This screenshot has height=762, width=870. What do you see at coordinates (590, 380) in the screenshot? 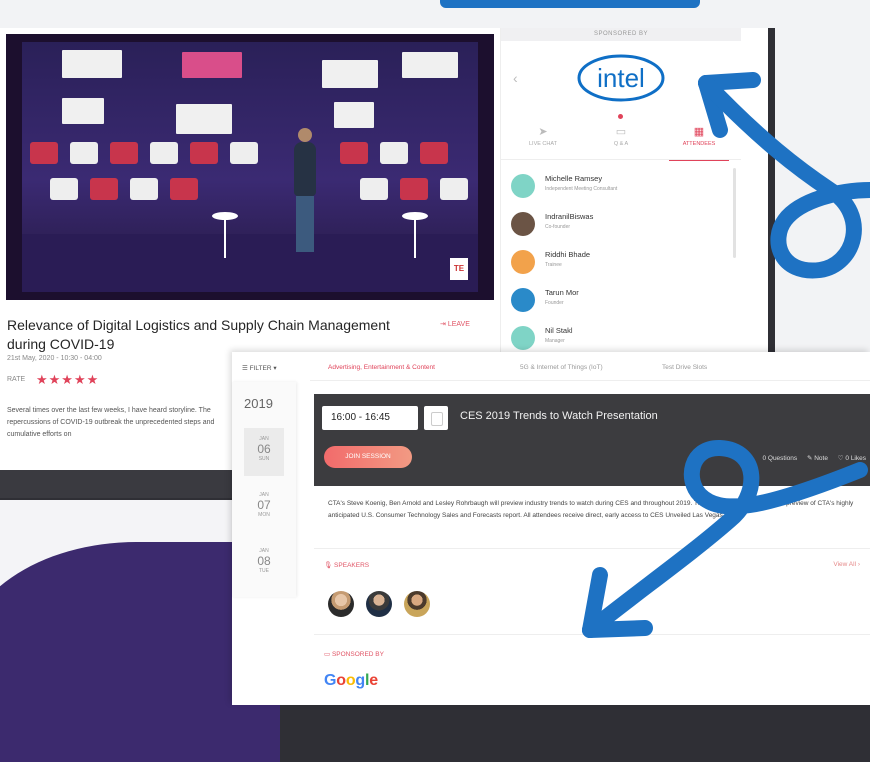
I see `tabs-underline` at bounding box center [590, 380].